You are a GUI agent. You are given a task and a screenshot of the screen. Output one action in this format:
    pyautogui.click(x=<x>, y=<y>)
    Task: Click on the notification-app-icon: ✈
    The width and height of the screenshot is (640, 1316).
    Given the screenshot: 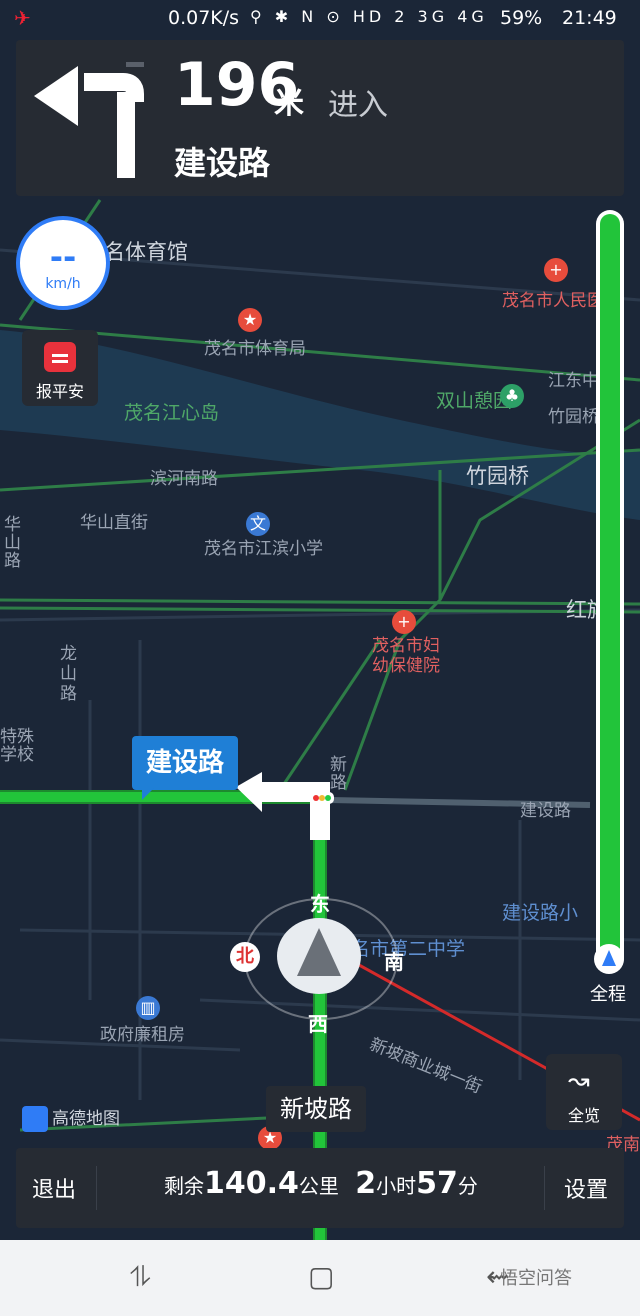 What is the action you would take?
    pyautogui.click(x=22, y=18)
    